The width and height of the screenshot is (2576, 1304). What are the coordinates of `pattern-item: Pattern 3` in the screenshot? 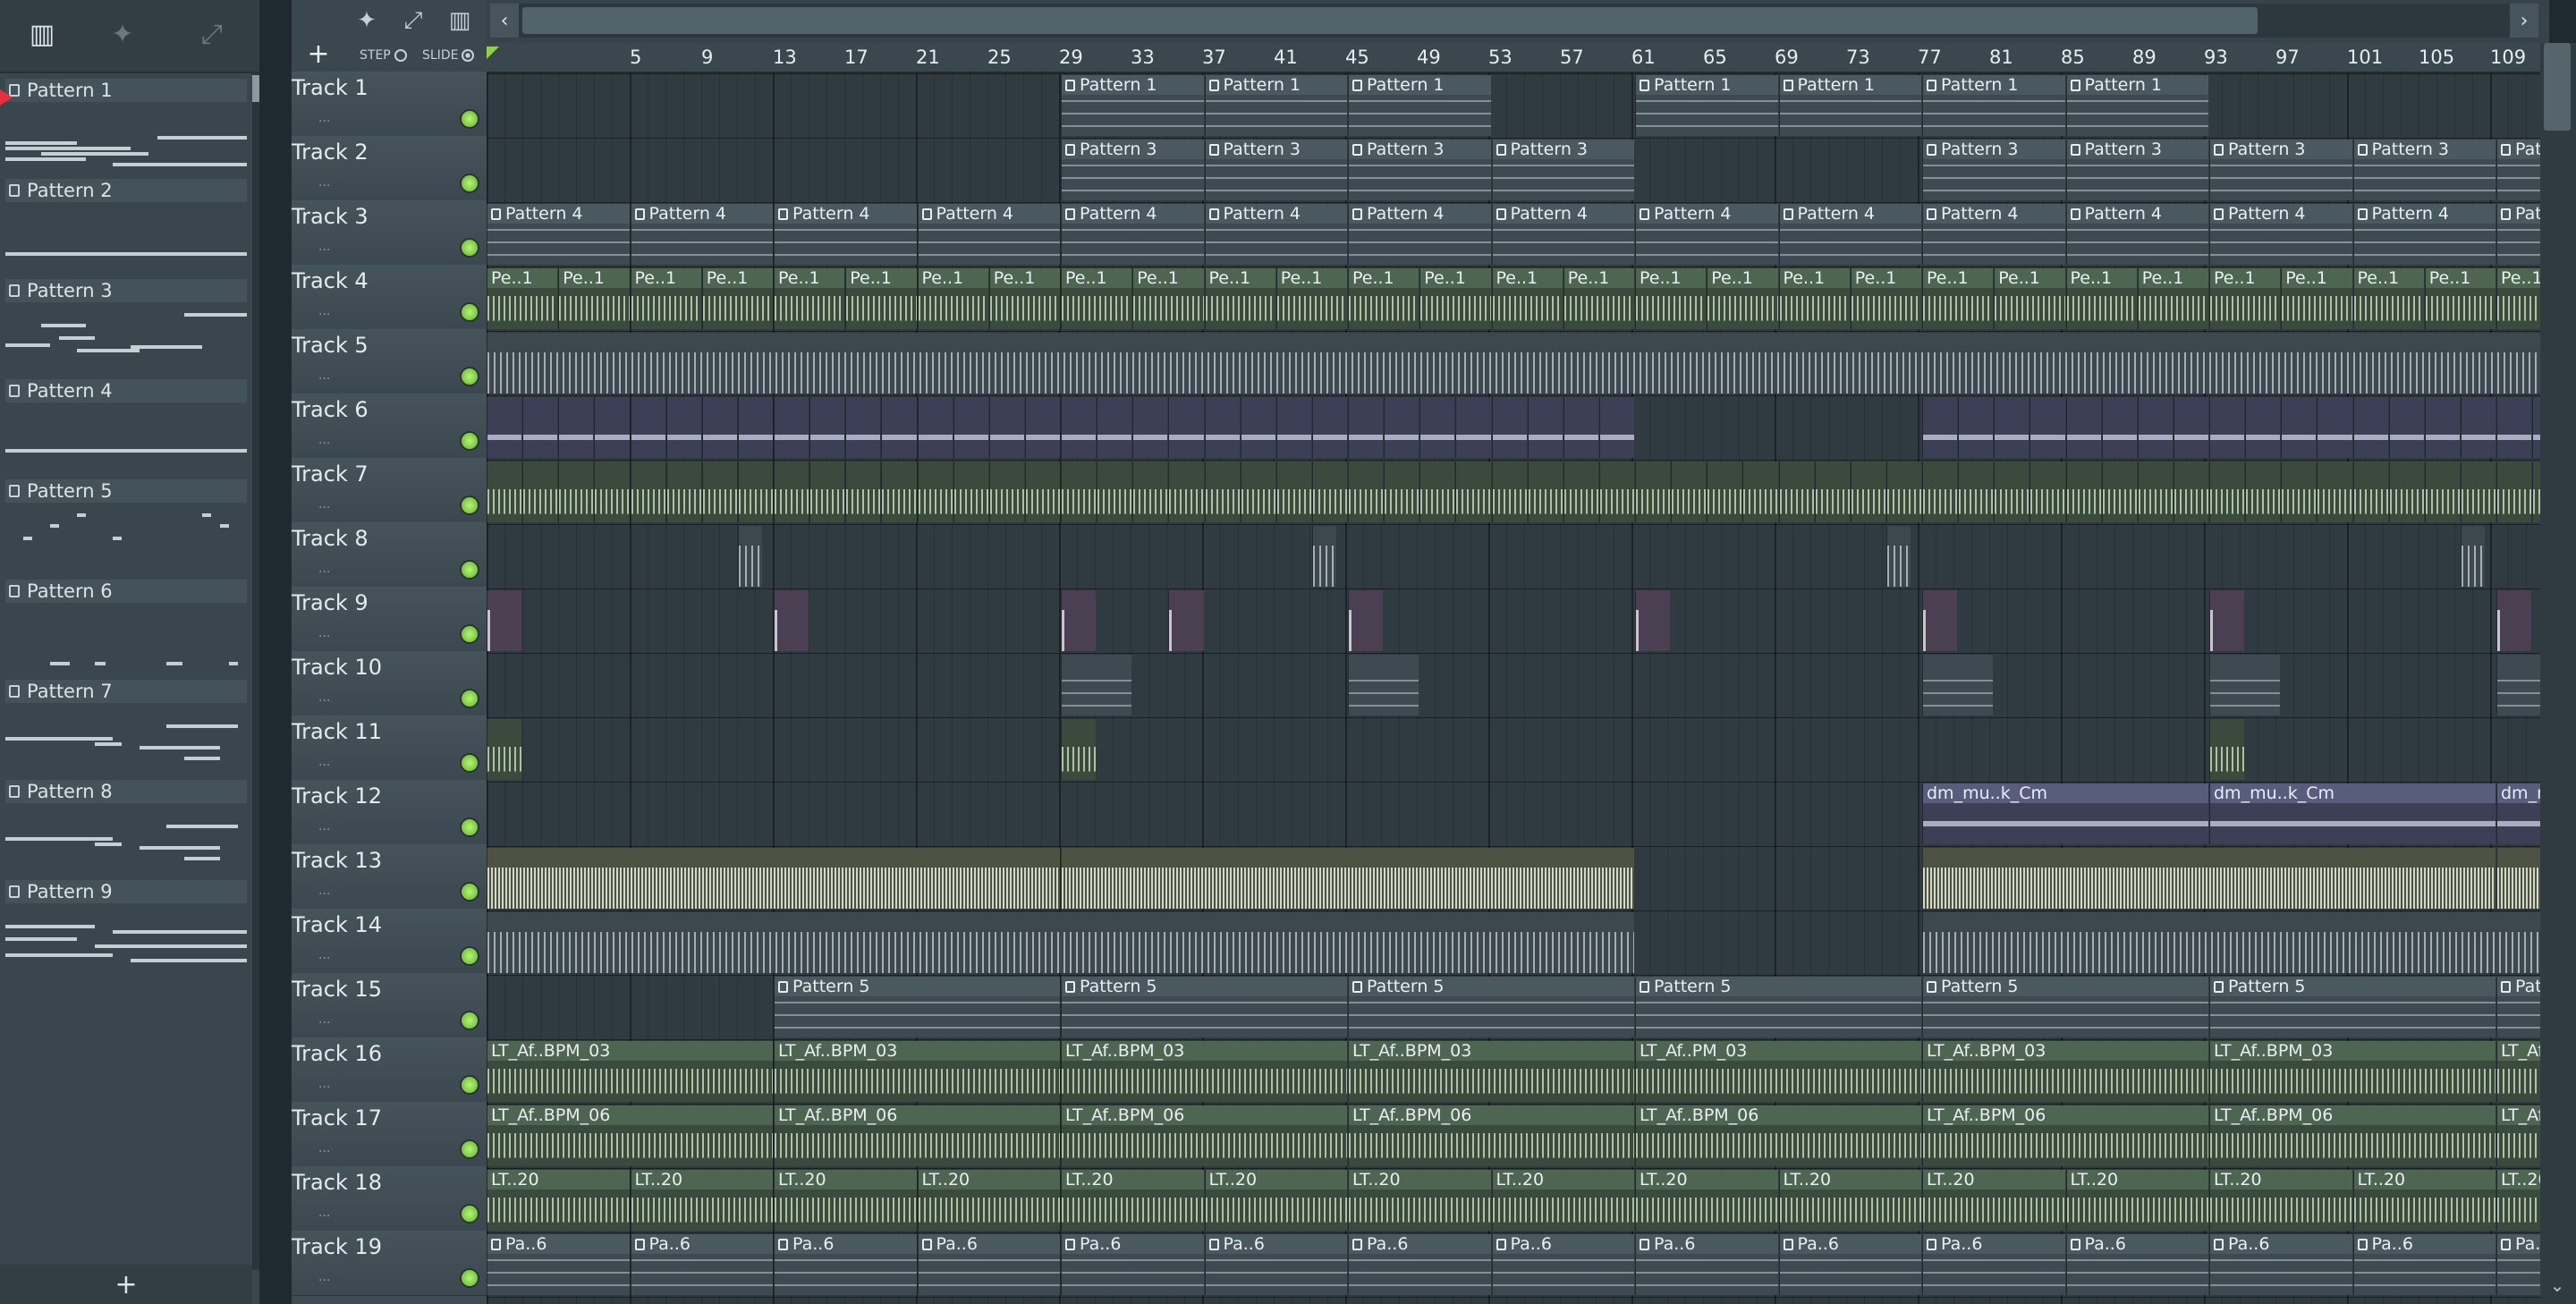 It's located at (126, 325).